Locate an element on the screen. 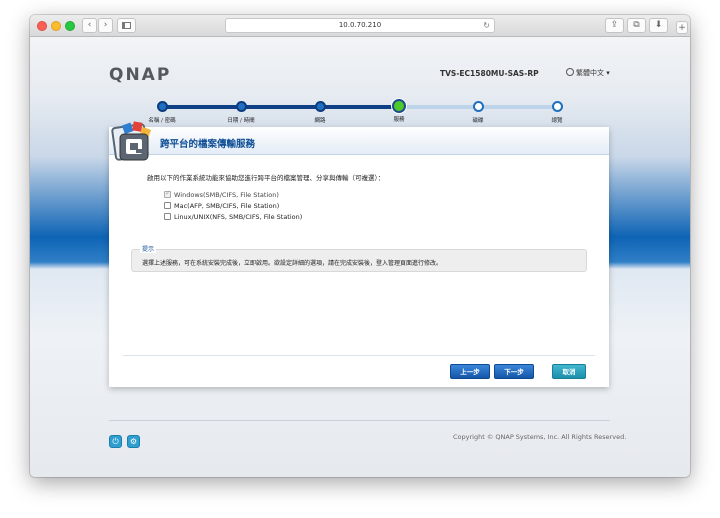 Image resolution: width=720 pixels, height=518 pixels. option-mac: Mac(AFP, SMB/CIFS, File Station) is located at coordinates (221, 206).